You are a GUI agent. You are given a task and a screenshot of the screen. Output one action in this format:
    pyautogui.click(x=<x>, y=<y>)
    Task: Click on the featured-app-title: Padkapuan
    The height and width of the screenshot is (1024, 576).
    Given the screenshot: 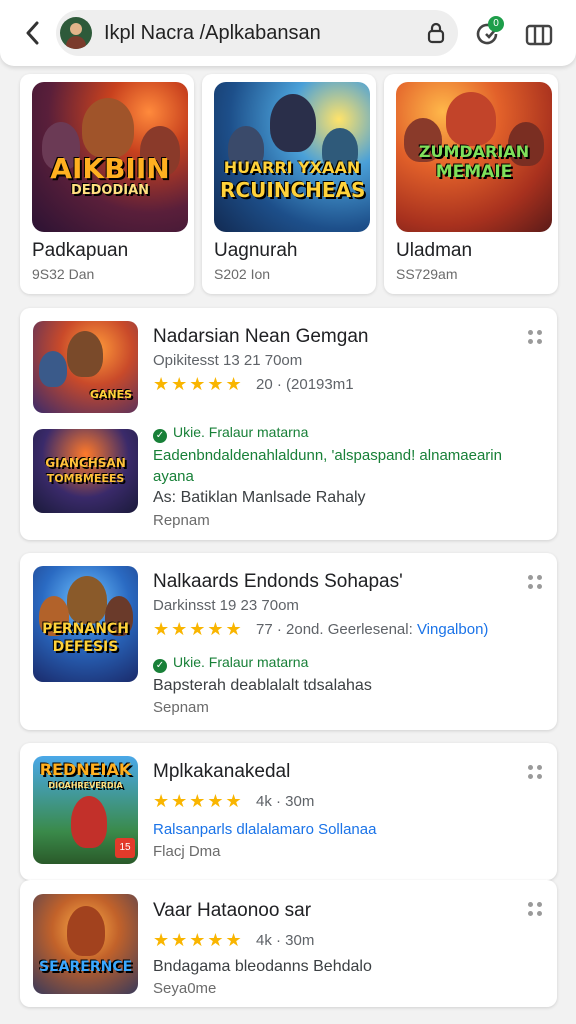 What is the action you would take?
    pyautogui.click(x=80, y=250)
    